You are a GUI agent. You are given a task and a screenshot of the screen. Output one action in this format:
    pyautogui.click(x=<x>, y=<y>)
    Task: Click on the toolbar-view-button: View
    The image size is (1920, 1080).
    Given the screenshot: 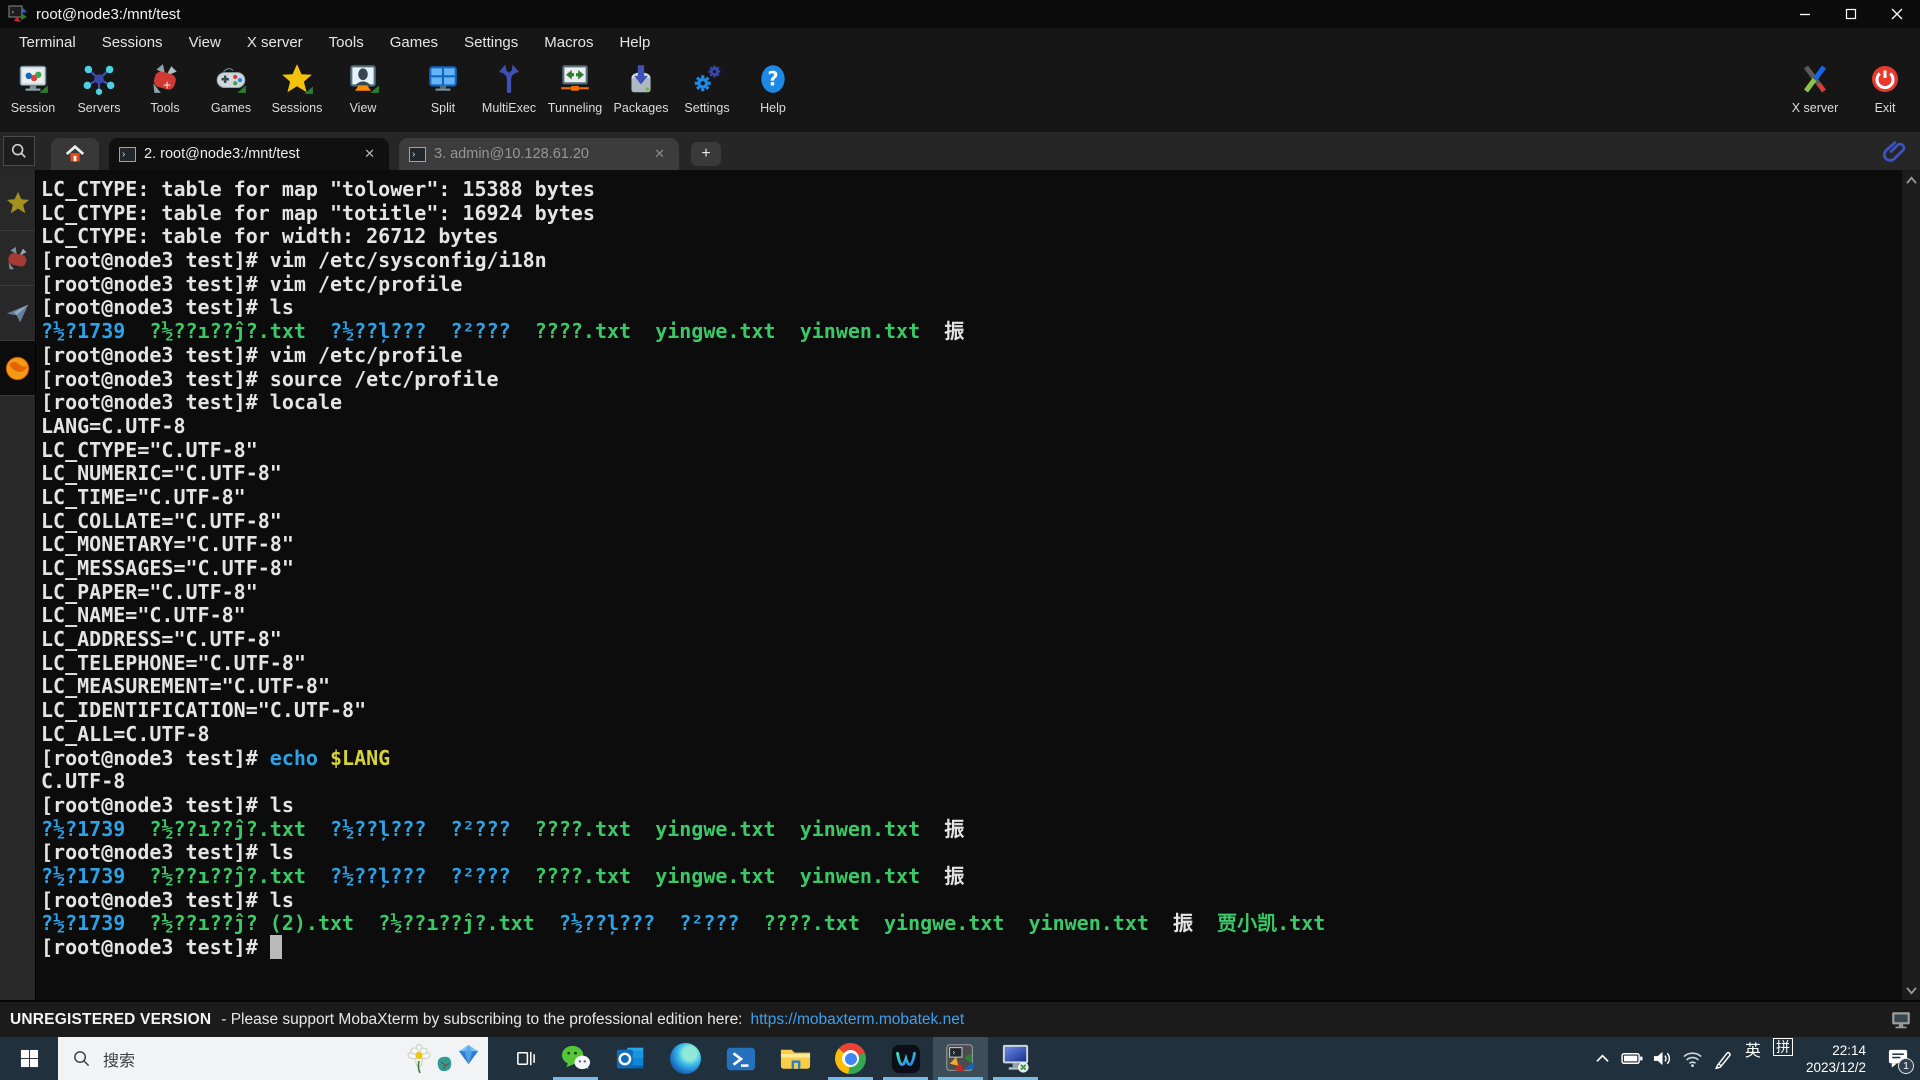 What is the action you would take?
    pyautogui.click(x=363, y=87)
    